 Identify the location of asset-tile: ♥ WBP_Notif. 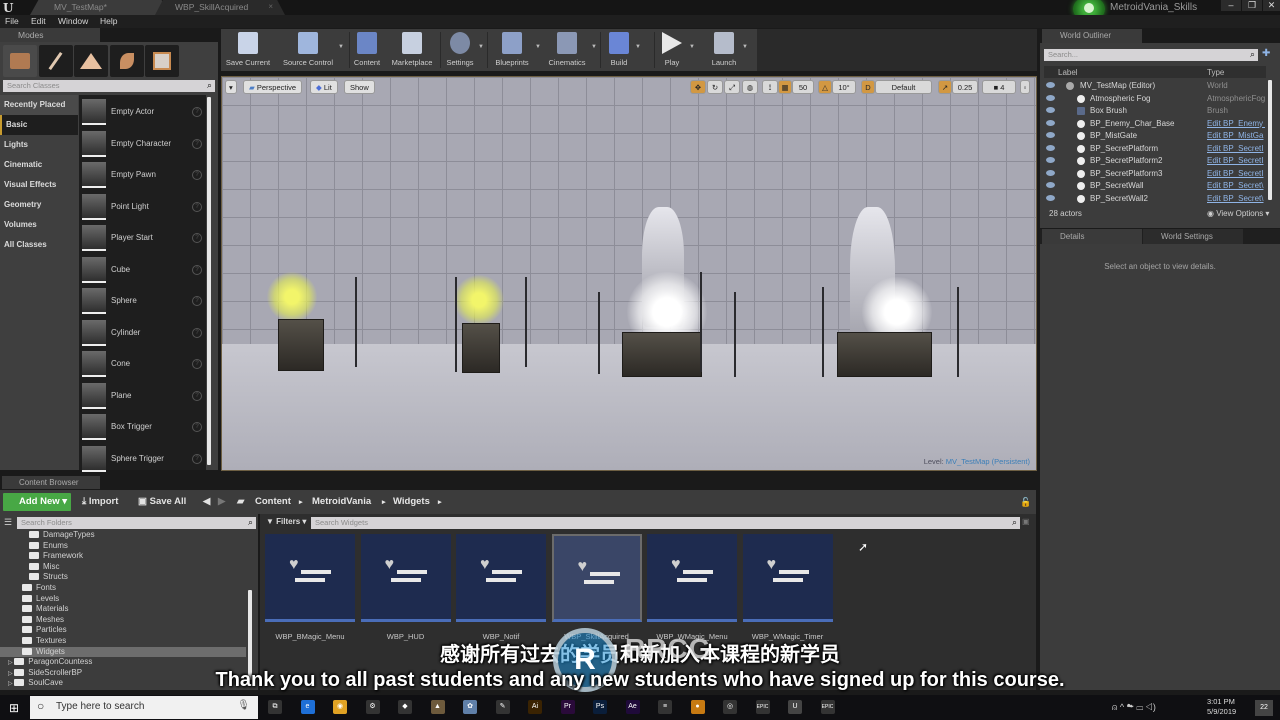
(501, 590).